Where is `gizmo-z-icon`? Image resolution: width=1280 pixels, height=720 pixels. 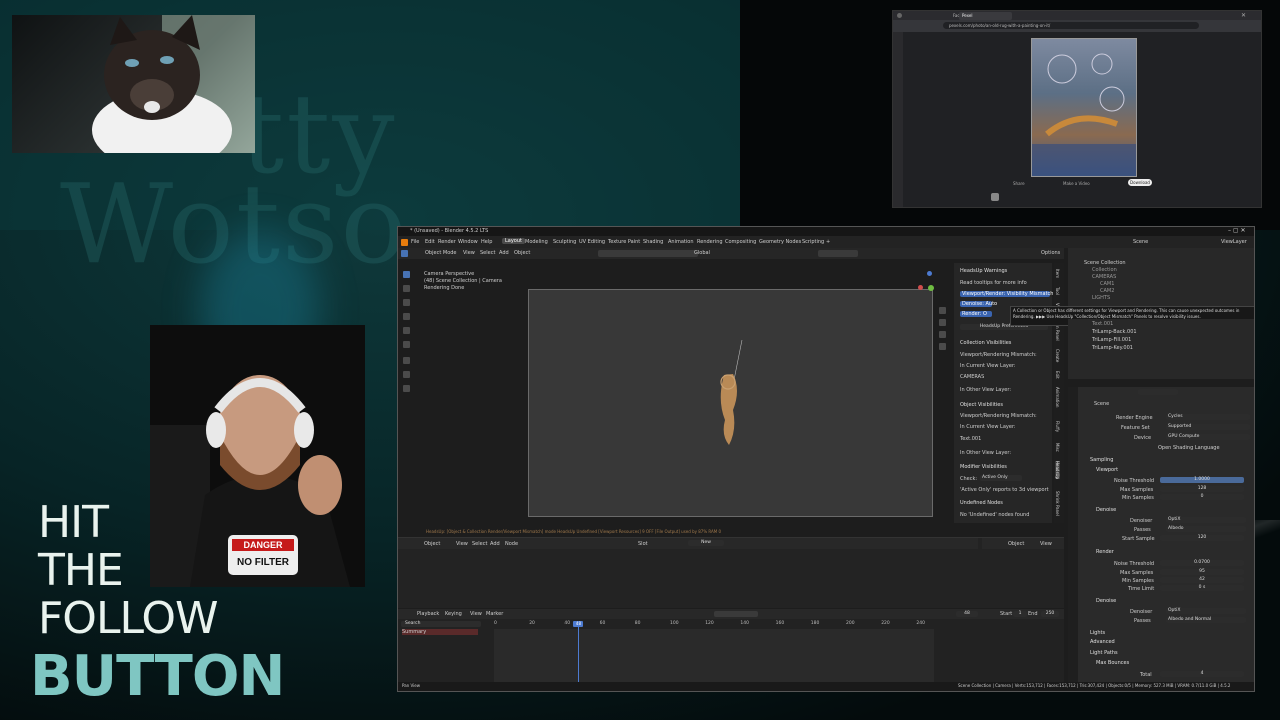
gizmo-z-icon is located at coordinates (929, 273).